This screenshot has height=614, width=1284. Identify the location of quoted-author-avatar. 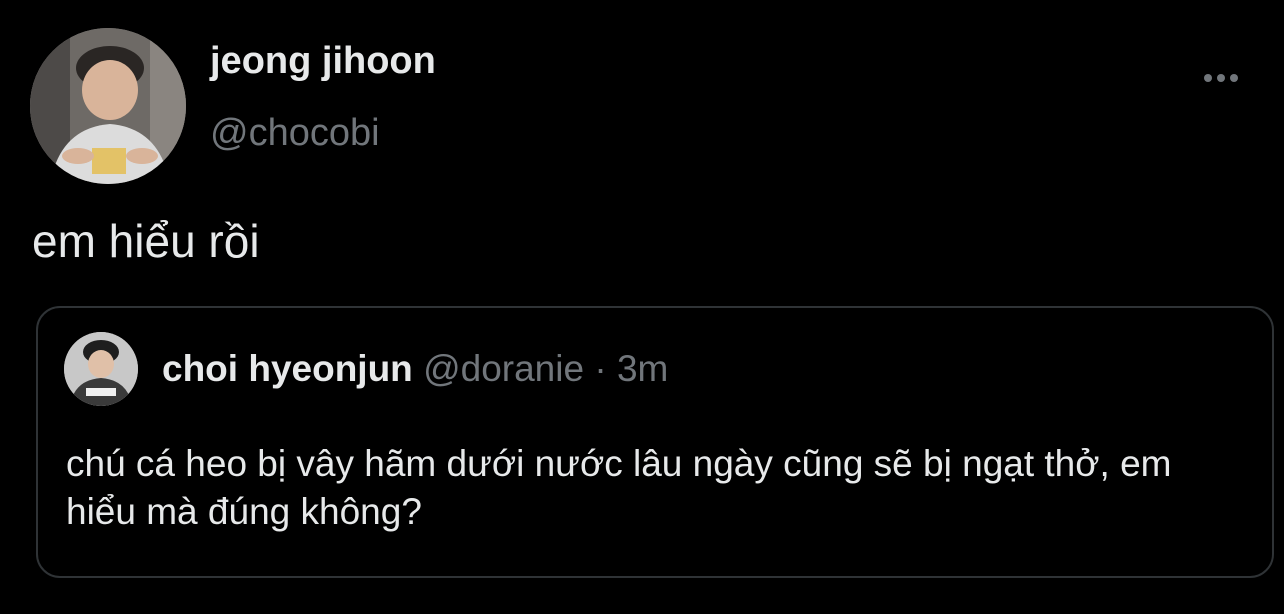
(101, 369).